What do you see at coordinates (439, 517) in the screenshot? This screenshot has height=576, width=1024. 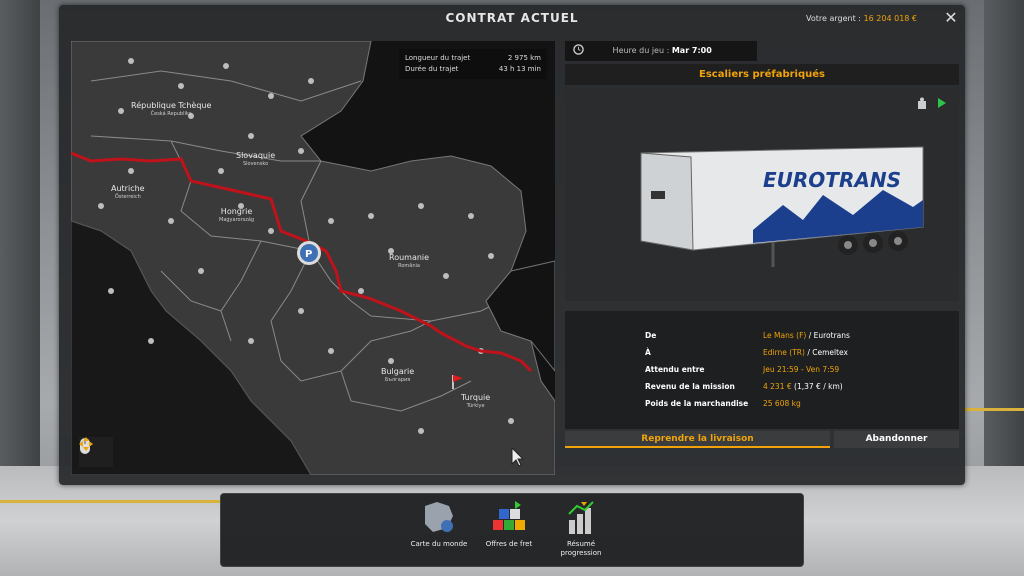 I see `europe-map-icon` at bounding box center [439, 517].